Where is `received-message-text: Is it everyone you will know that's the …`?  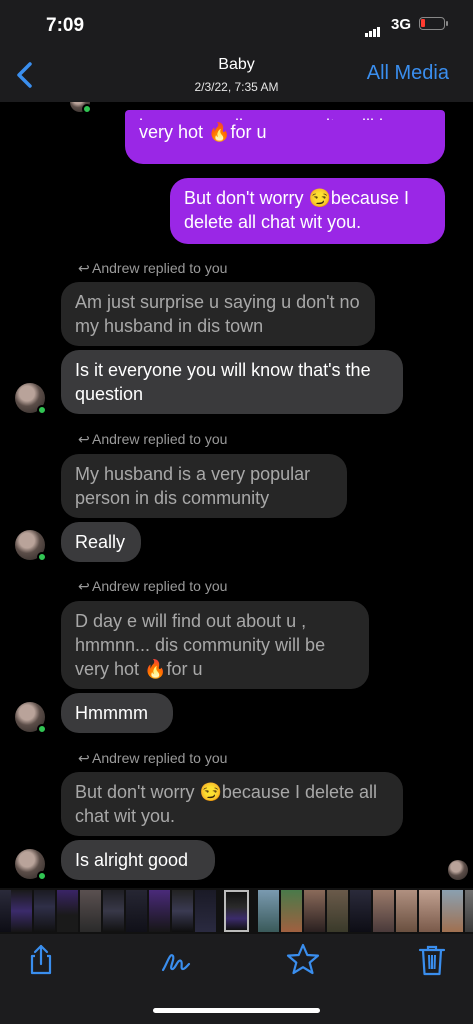 received-message-text: Is it everyone you will know that's the … is located at coordinates (223, 382).